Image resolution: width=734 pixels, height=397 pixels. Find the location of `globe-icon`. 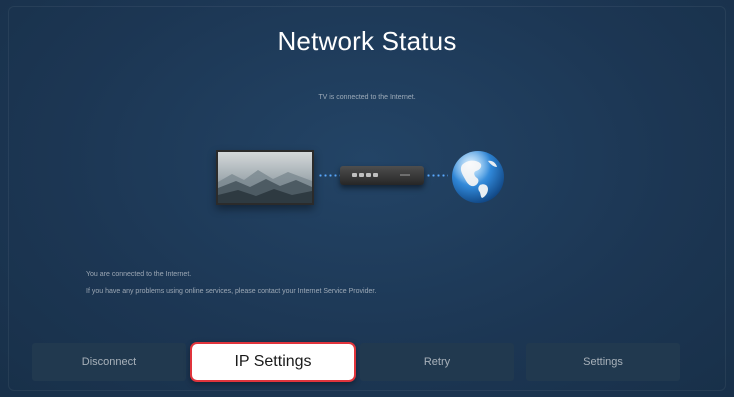

globe-icon is located at coordinates (478, 177).